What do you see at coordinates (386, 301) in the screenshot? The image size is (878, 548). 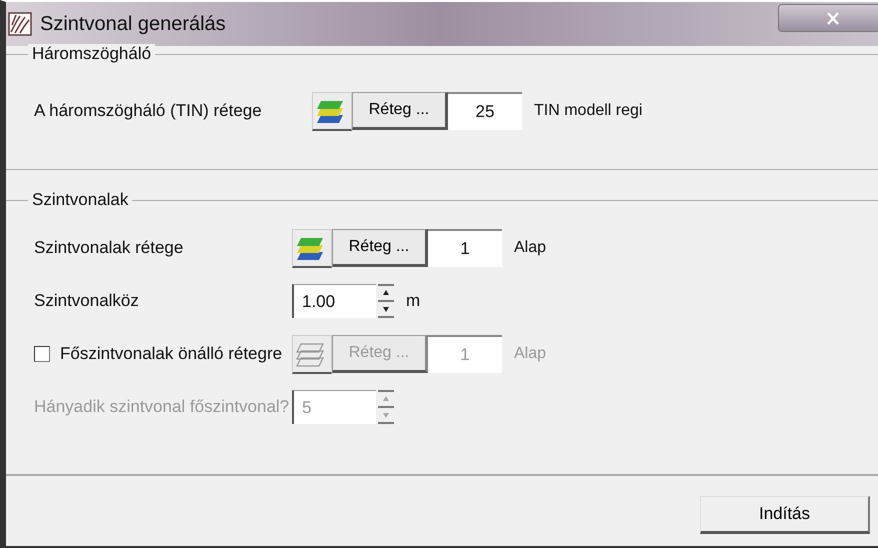 I see `spin-buttons` at bounding box center [386, 301].